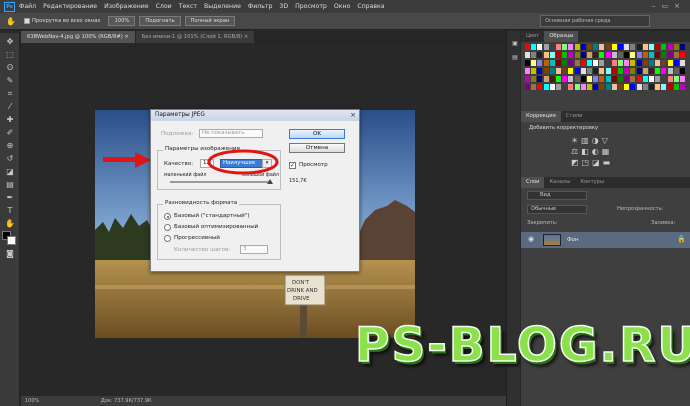  I want to click on pen-tool-icon: ✒, so click(10, 198).